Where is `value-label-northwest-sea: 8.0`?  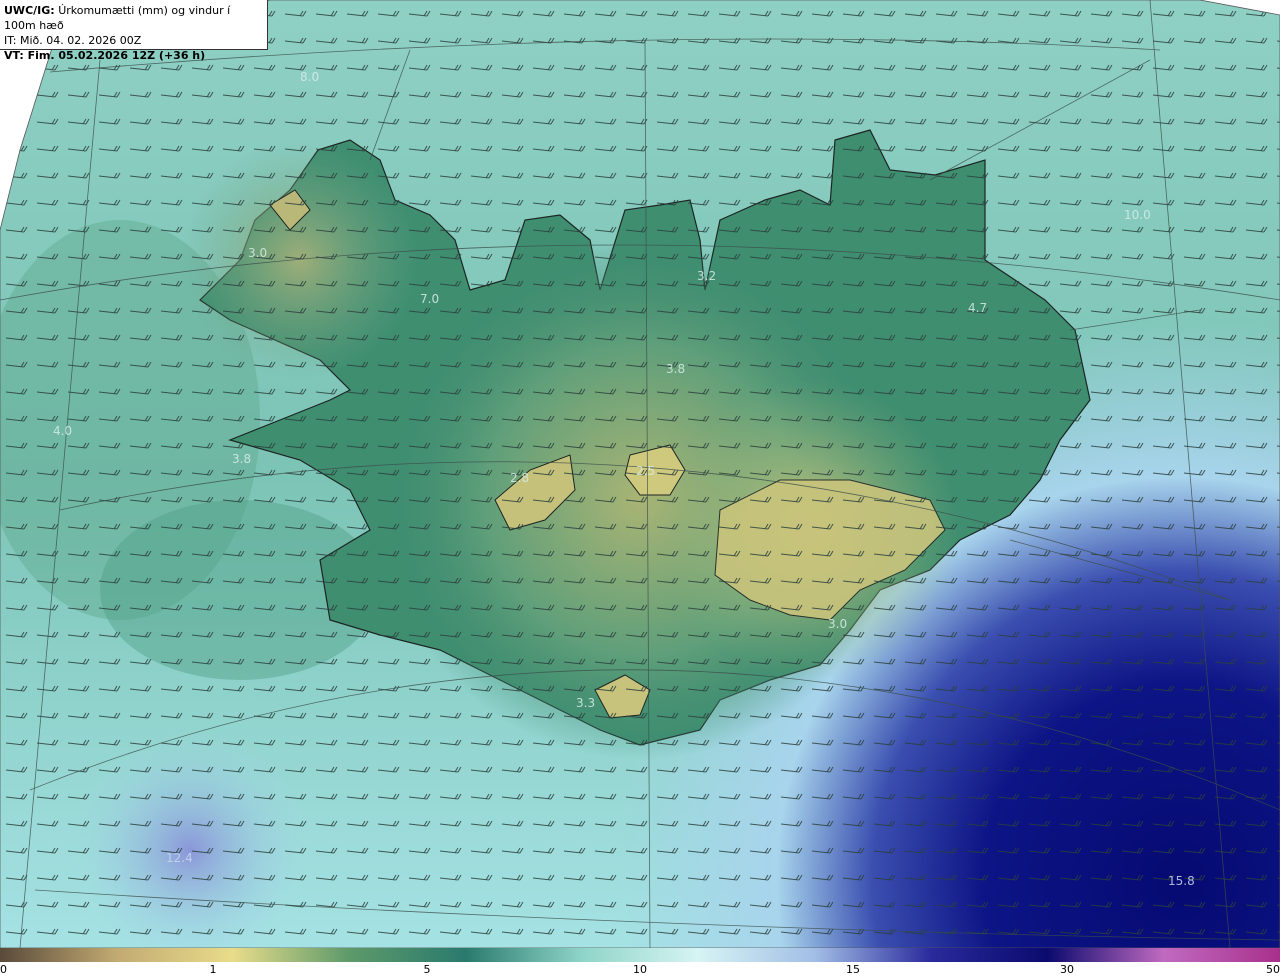
value-label-northwest-sea: 8.0 is located at coordinates (309, 77).